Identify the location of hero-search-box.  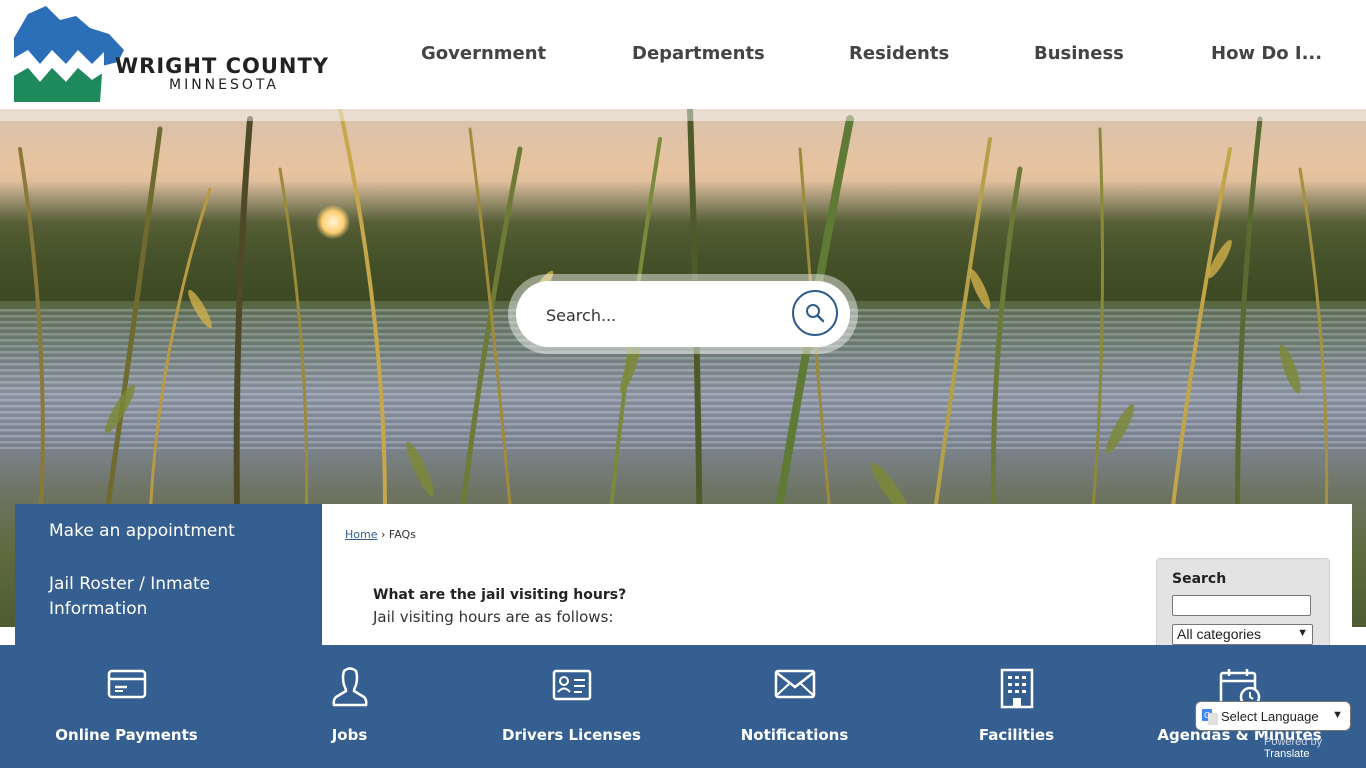
(683, 314).